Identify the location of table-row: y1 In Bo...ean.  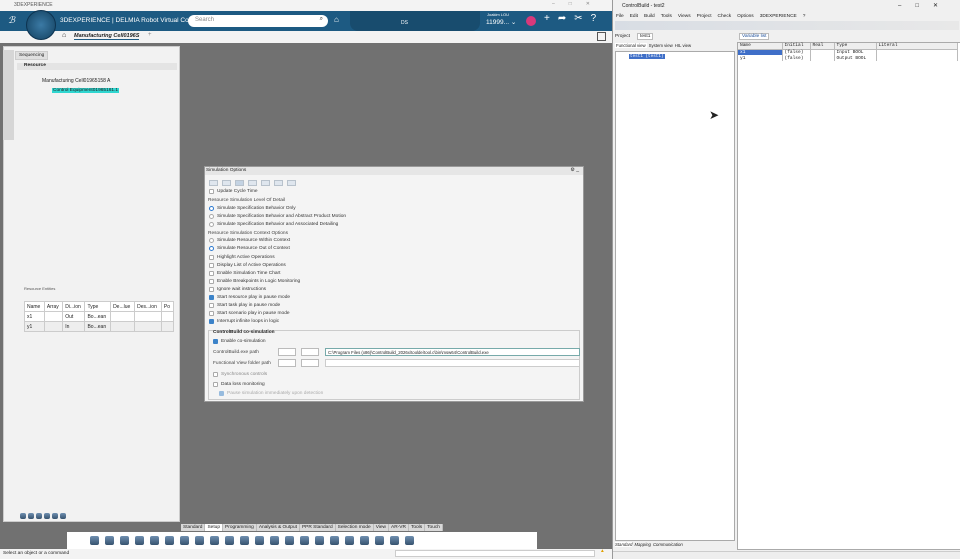
(99, 326).